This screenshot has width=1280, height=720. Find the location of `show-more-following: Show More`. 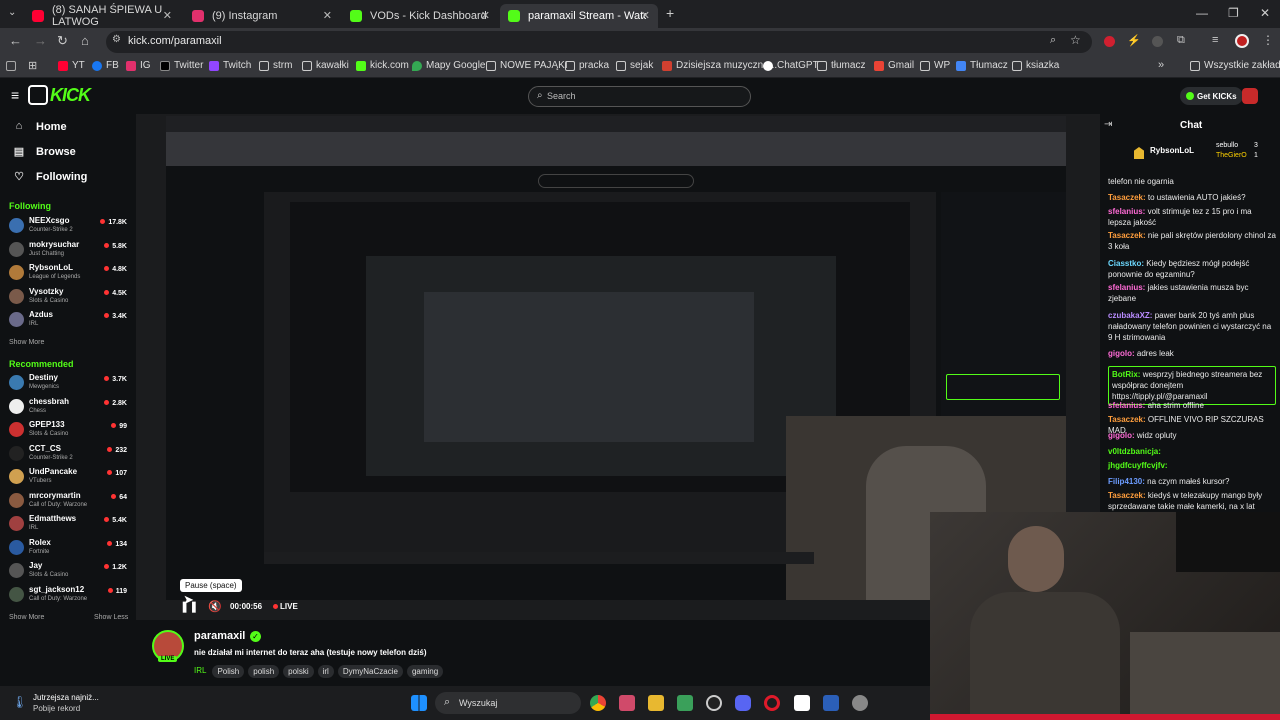

show-more-following: Show More is located at coordinates (26, 342).